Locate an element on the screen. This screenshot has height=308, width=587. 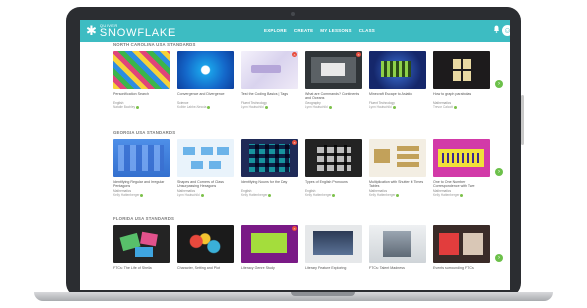
lesson-card: FTCs: The Life of Sheila is located at coordinates (141, 250).